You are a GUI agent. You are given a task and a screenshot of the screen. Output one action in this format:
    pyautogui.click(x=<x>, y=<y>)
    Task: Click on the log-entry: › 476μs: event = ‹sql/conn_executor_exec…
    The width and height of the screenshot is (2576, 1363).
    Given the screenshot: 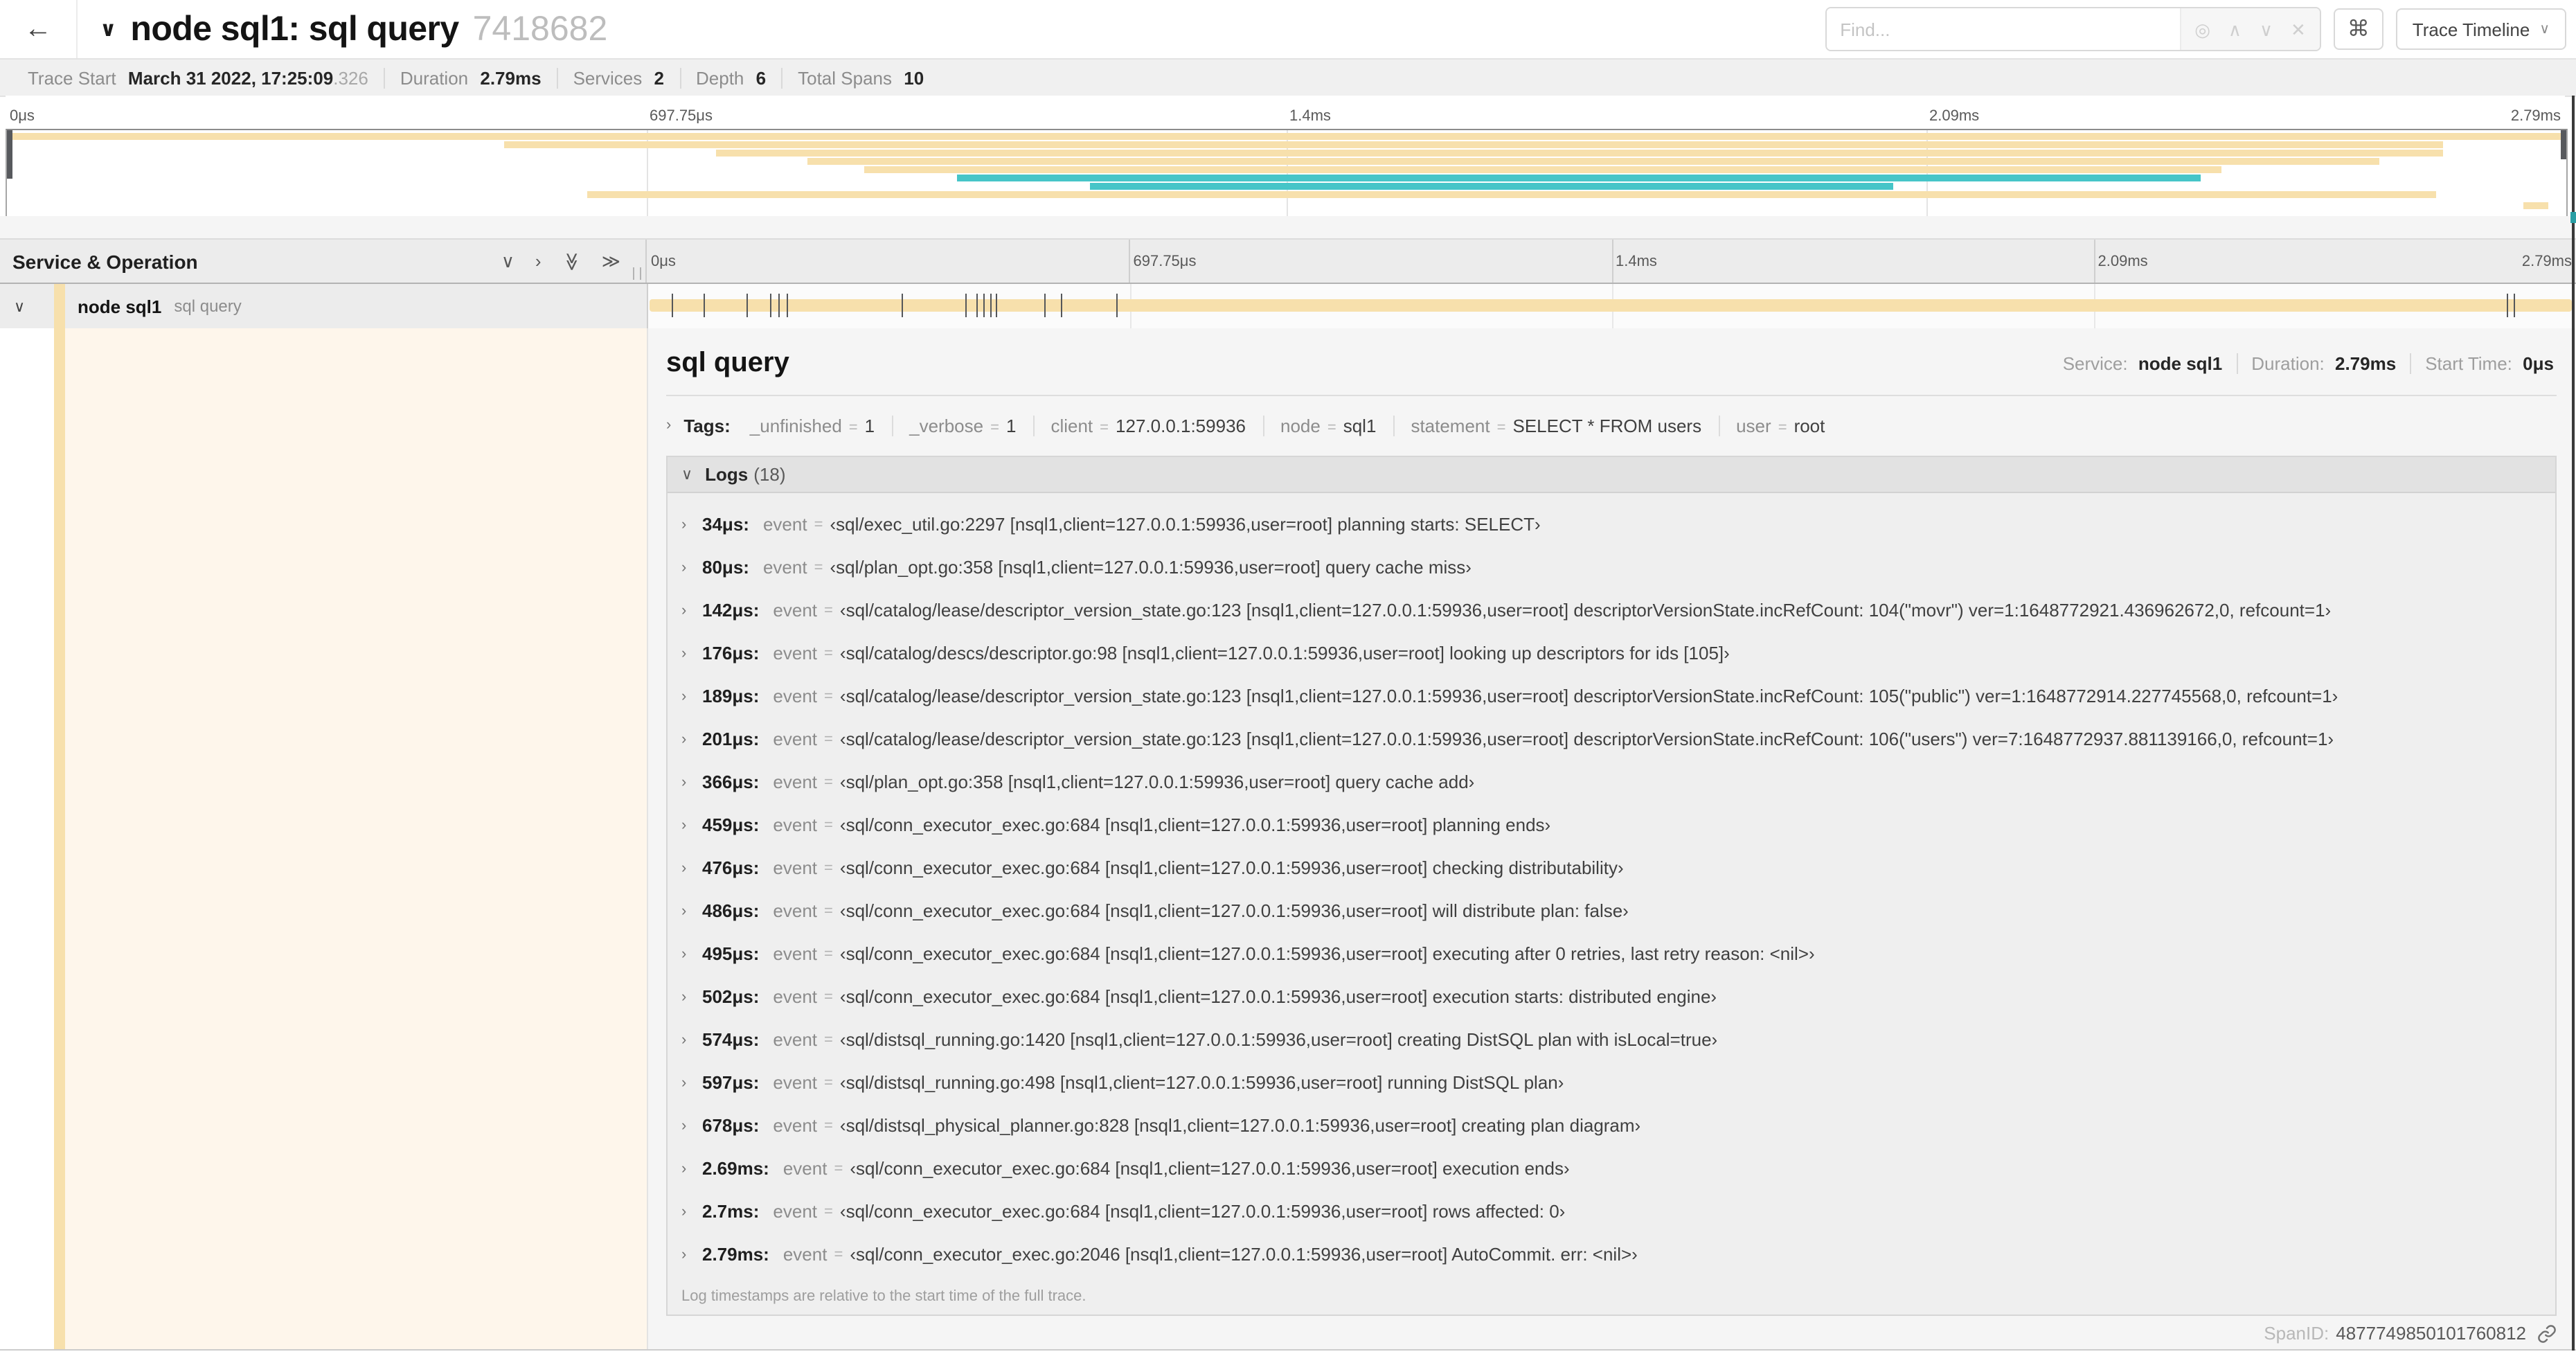 What is the action you would take?
    pyautogui.click(x=1612, y=868)
    